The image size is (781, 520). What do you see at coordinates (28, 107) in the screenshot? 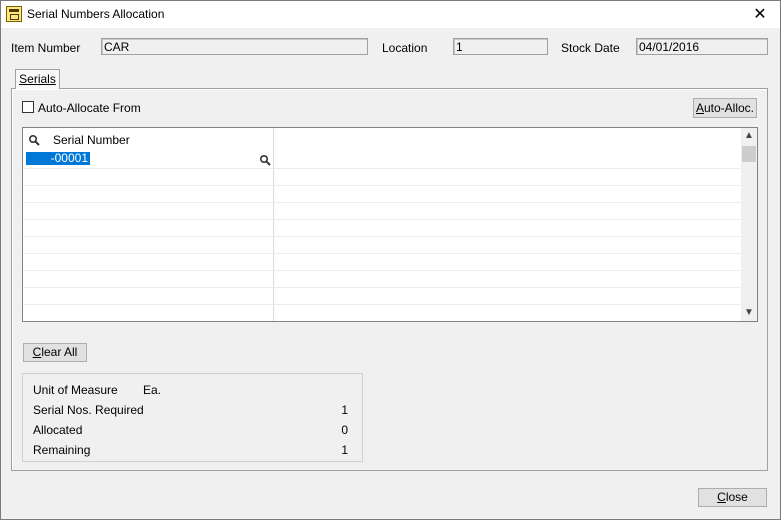
I see `auto-allocate-checkbox` at bounding box center [28, 107].